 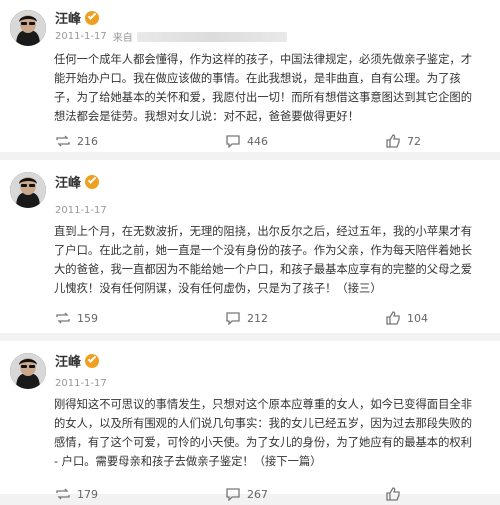 What do you see at coordinates (76, 318) in the screenshot?
I see `repost-button: 159` at bounding box center [76, 318].